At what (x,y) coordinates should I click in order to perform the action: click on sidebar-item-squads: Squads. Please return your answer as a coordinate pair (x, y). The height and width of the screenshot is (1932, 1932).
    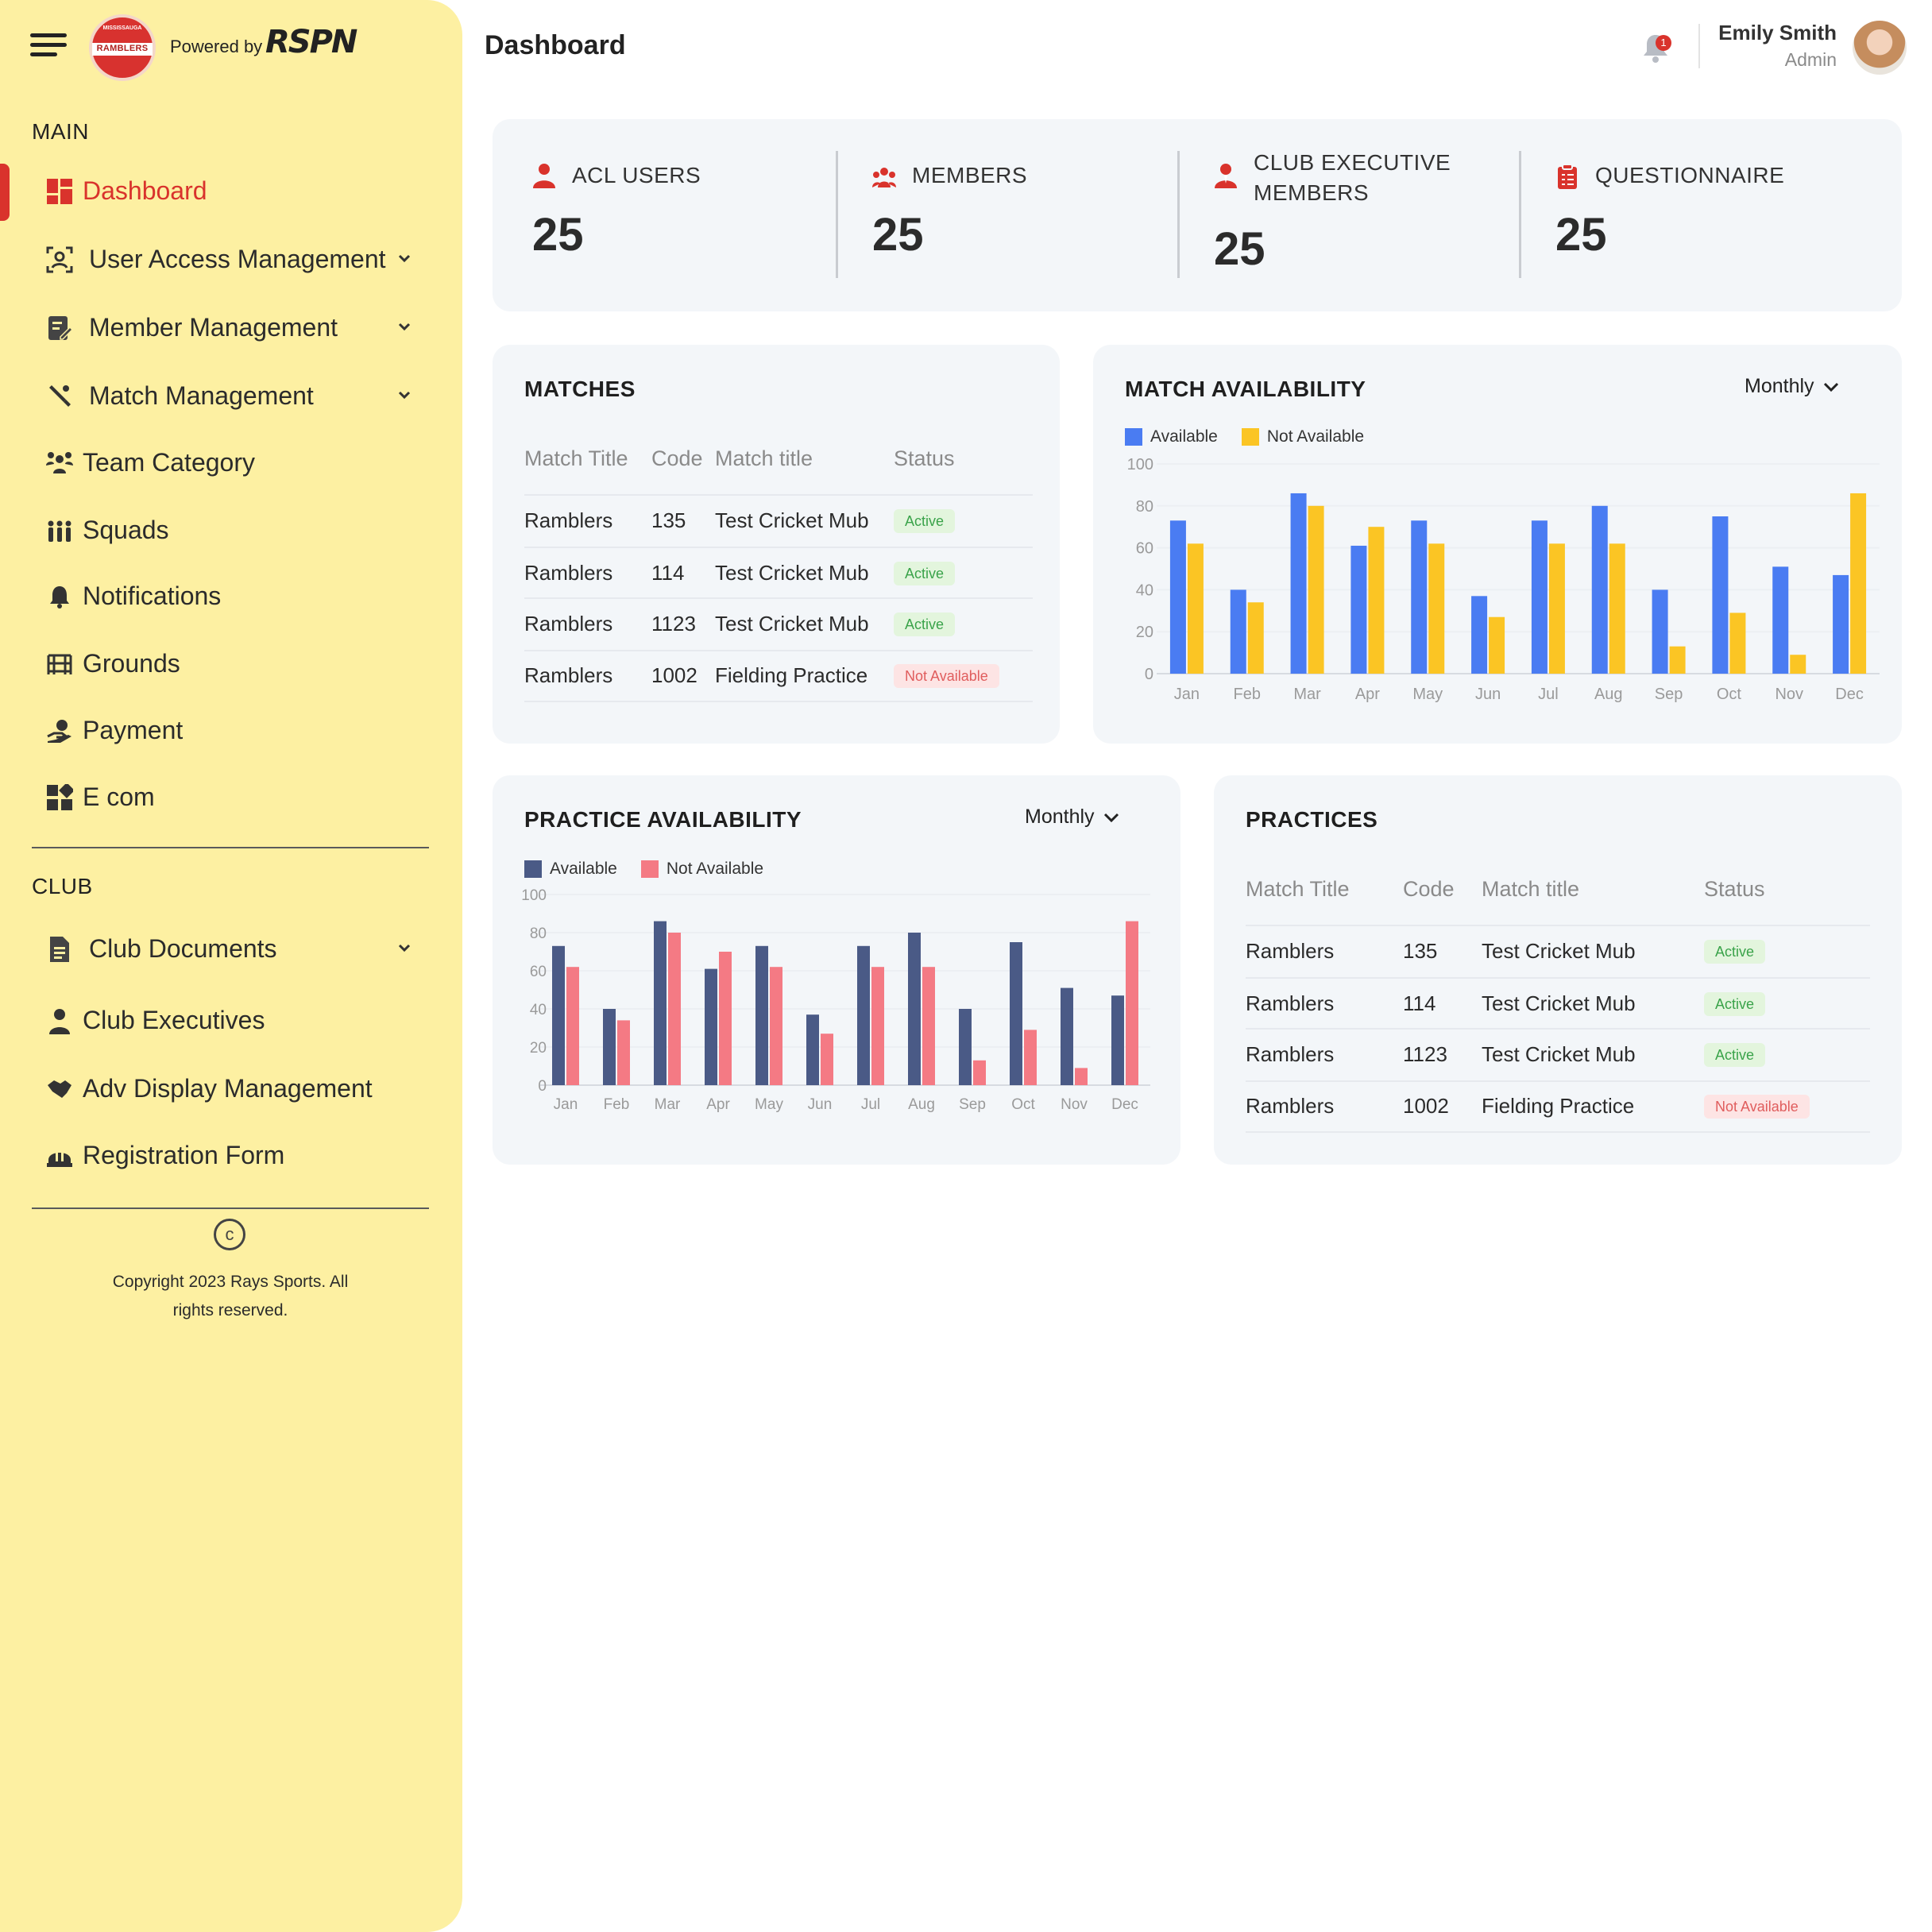
    Looking at the image, I should click on (222, 529).